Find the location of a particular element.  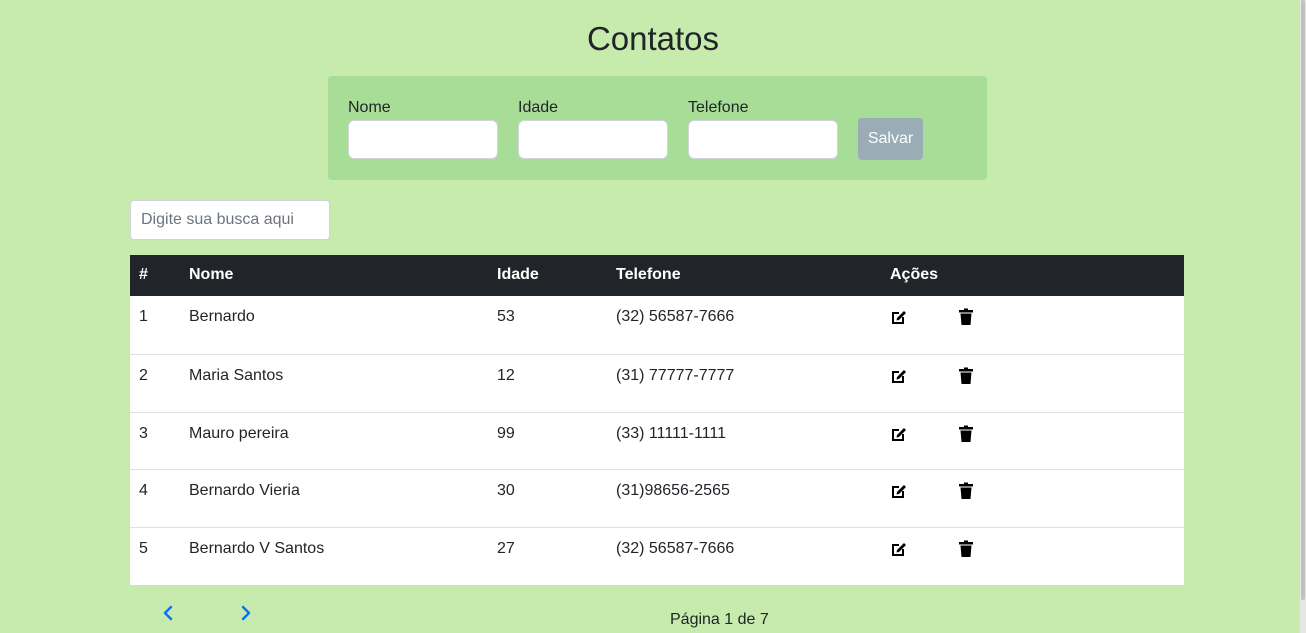

cell-telefone: (31) 77777-7777 is located at coordinates (675, 375).